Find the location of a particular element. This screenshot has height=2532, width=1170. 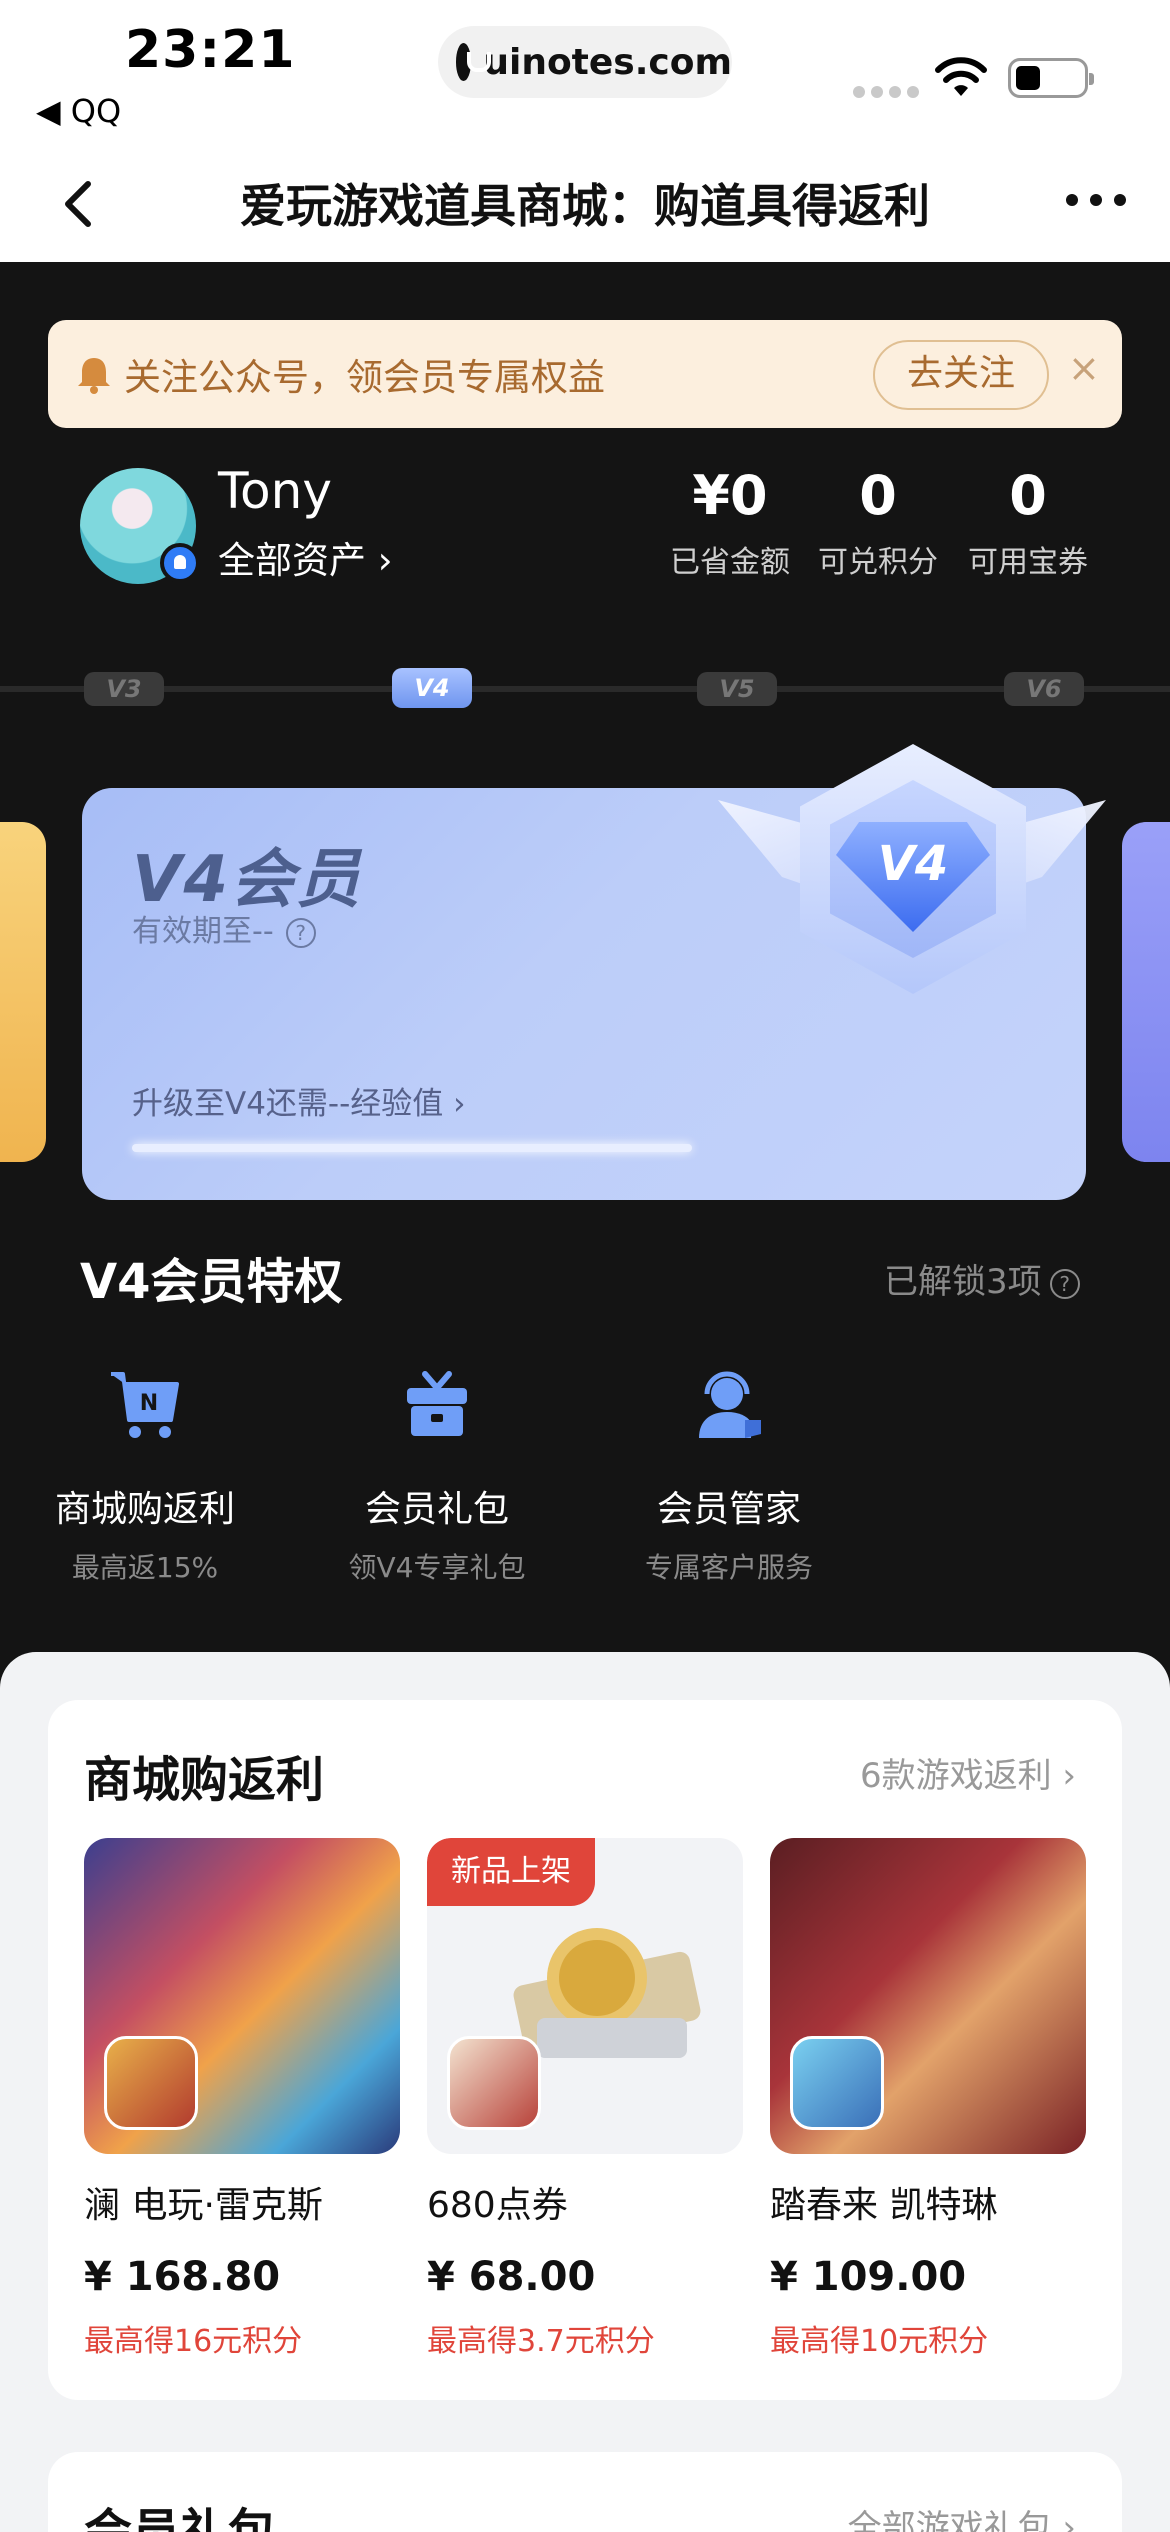

status-time: 23:21 is located at coordinates (210, 50).